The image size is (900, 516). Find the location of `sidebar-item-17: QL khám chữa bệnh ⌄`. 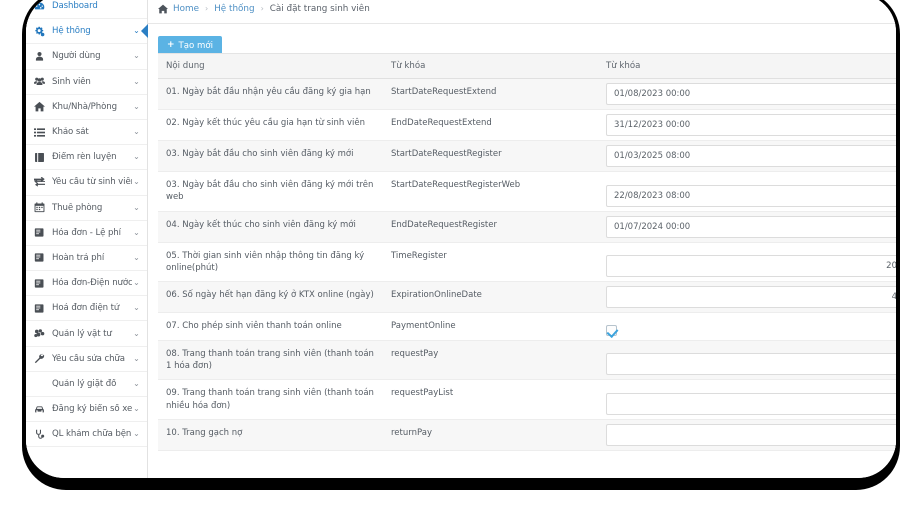

sidebar-item-17: QL khám chữa bệnh ⌄ is located at coordinates (86, 435).